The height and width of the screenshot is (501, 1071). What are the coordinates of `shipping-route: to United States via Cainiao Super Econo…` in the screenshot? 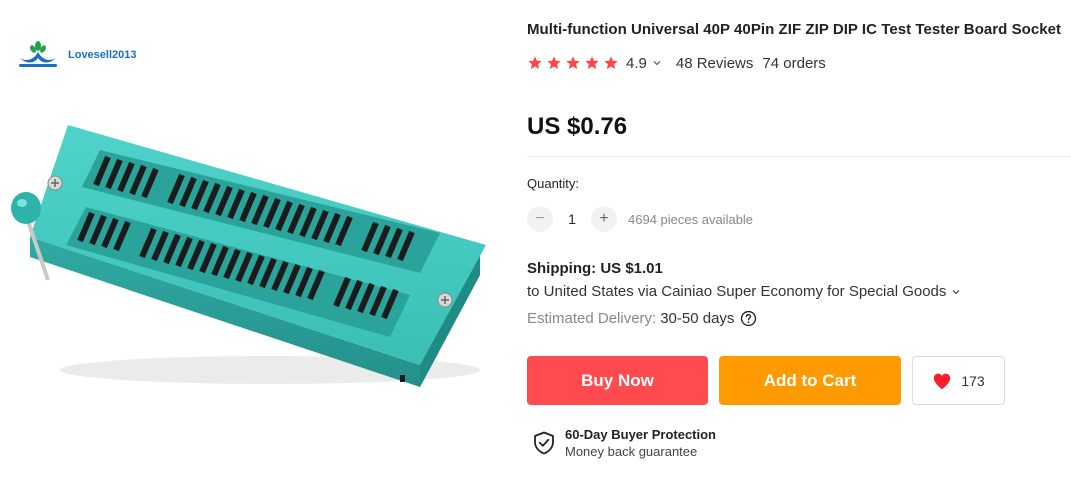 It's located at (737, 291).